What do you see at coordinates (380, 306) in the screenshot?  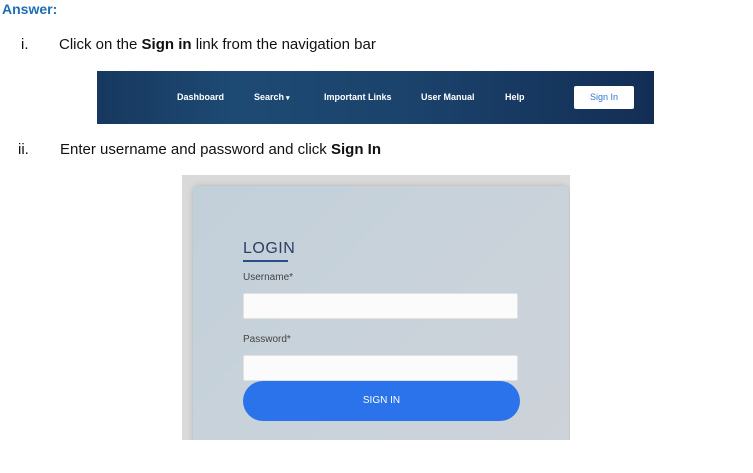 I see `username-input` at bounding box center [380, 306].